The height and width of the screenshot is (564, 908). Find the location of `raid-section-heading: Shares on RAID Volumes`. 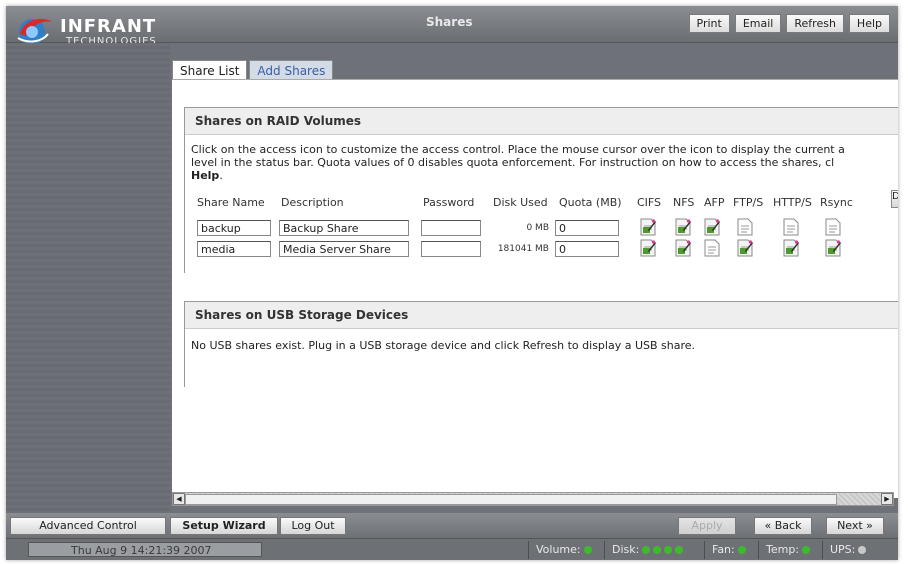

raid-section-heading: Shares on RAID Volumes is located at coordinates (541, 121).